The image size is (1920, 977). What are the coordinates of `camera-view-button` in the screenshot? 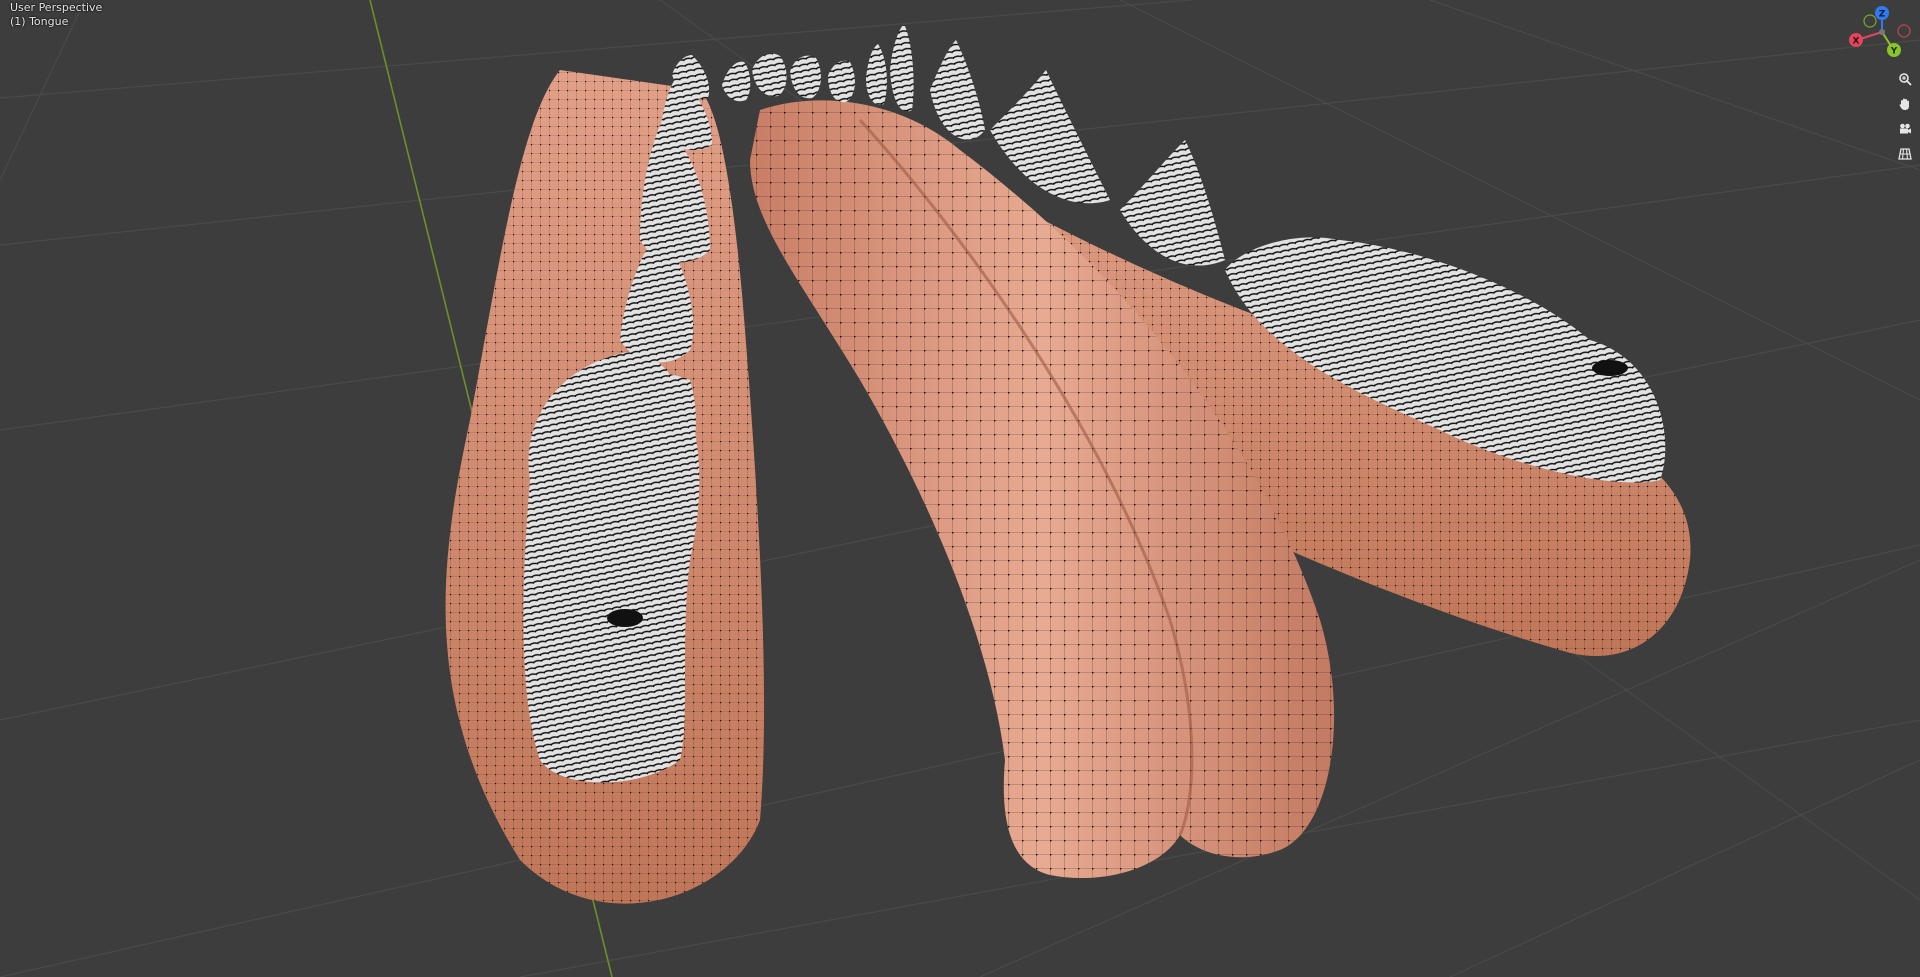 It's located at (1905, 129).